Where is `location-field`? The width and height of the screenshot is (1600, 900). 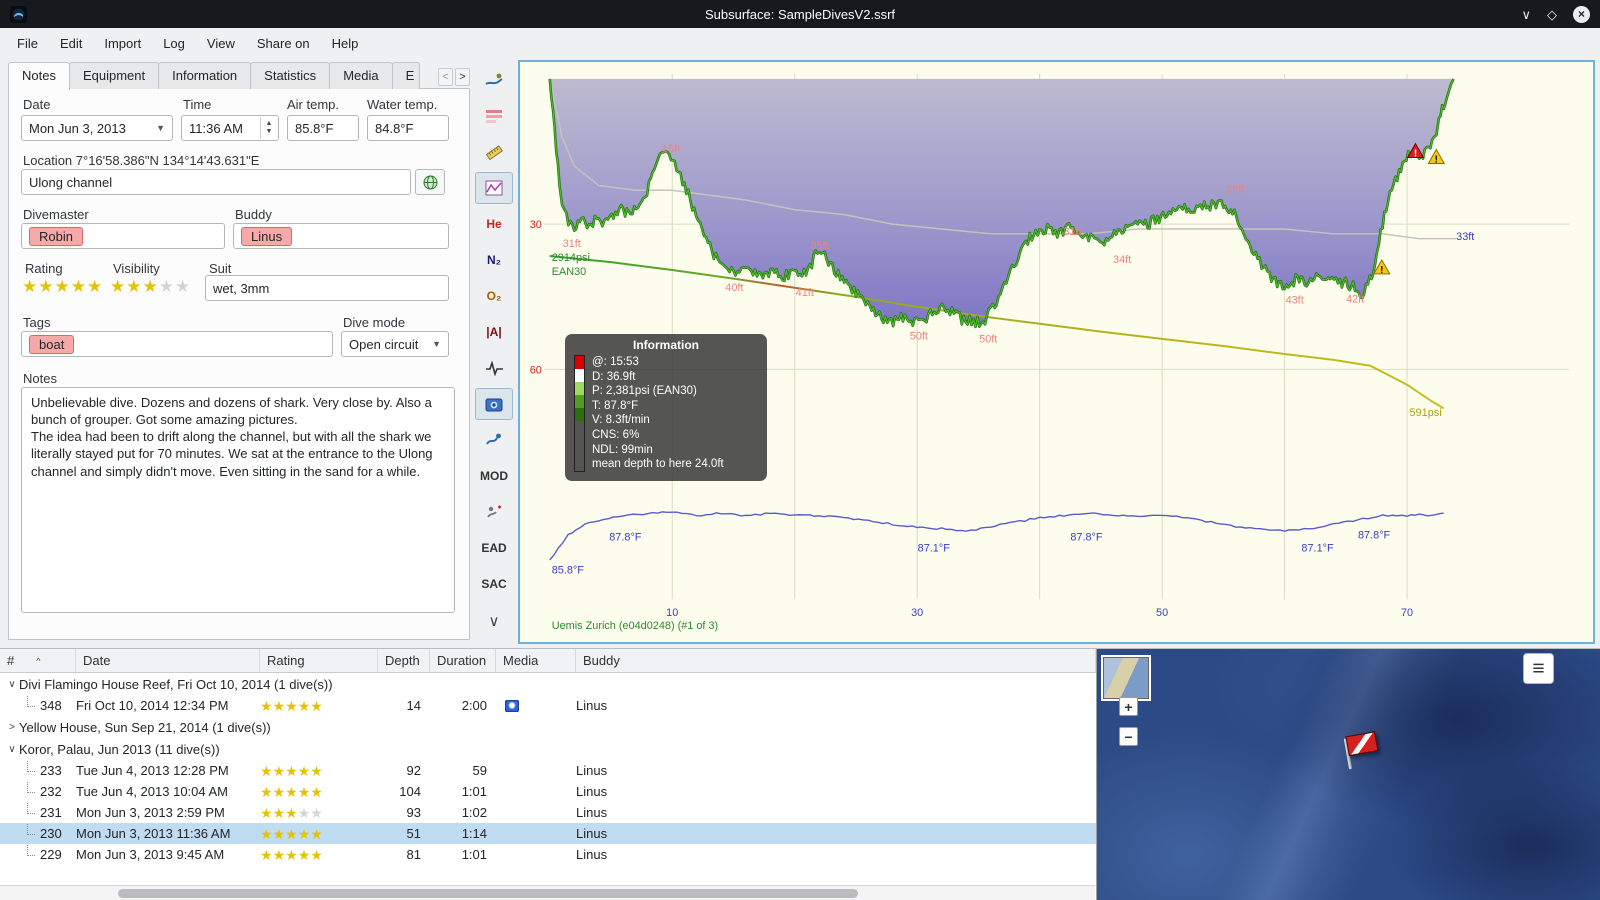
location-field is located at coordinates (216, 182).